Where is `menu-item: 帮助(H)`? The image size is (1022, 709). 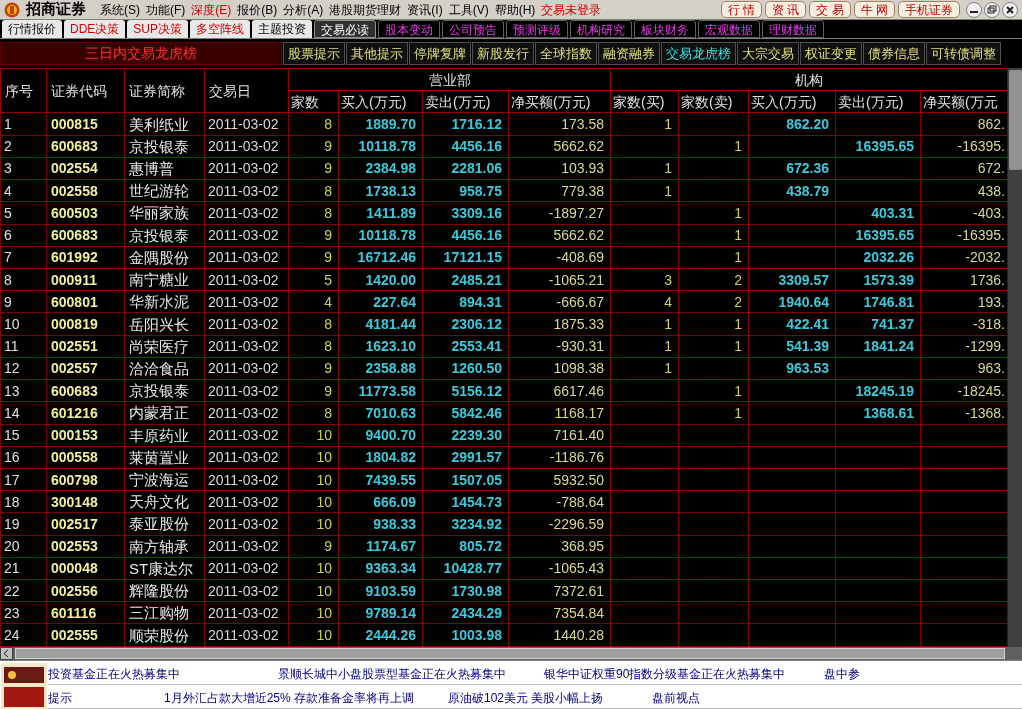
menu-item: 帮助(H) is located at coordinates (515, 9).